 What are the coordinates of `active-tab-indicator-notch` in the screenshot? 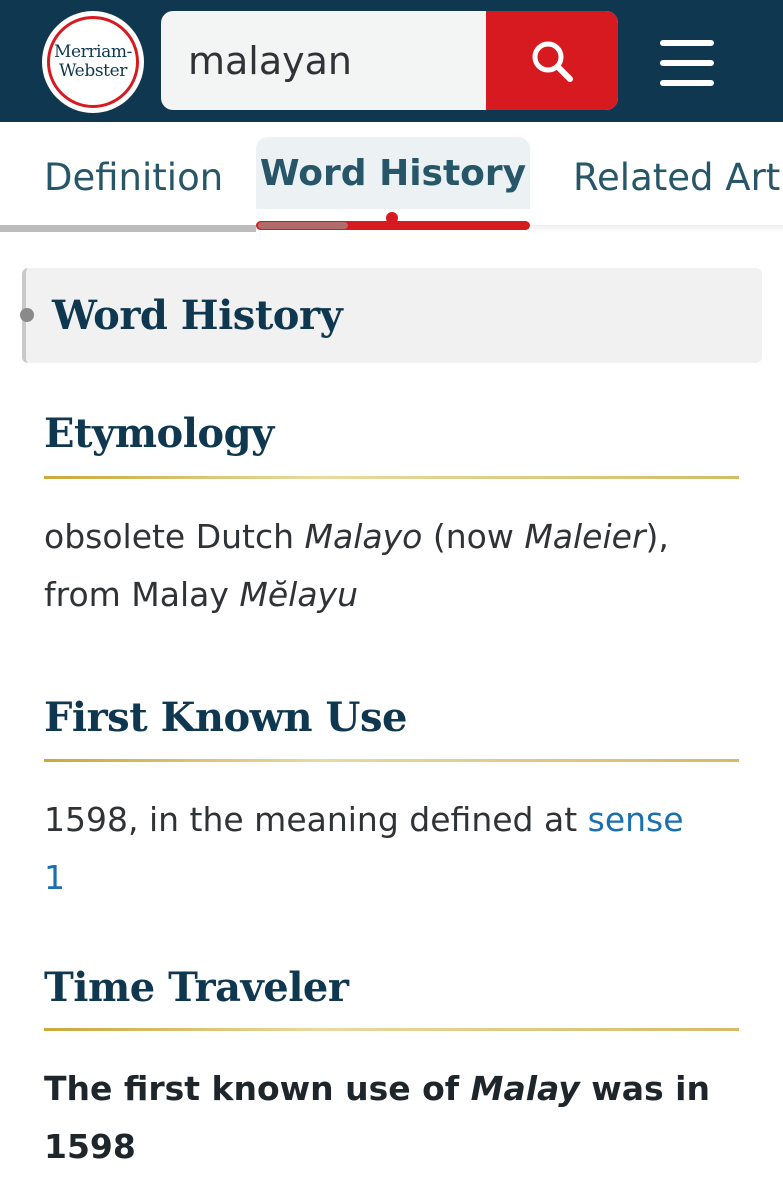 It's located at (392, 218).